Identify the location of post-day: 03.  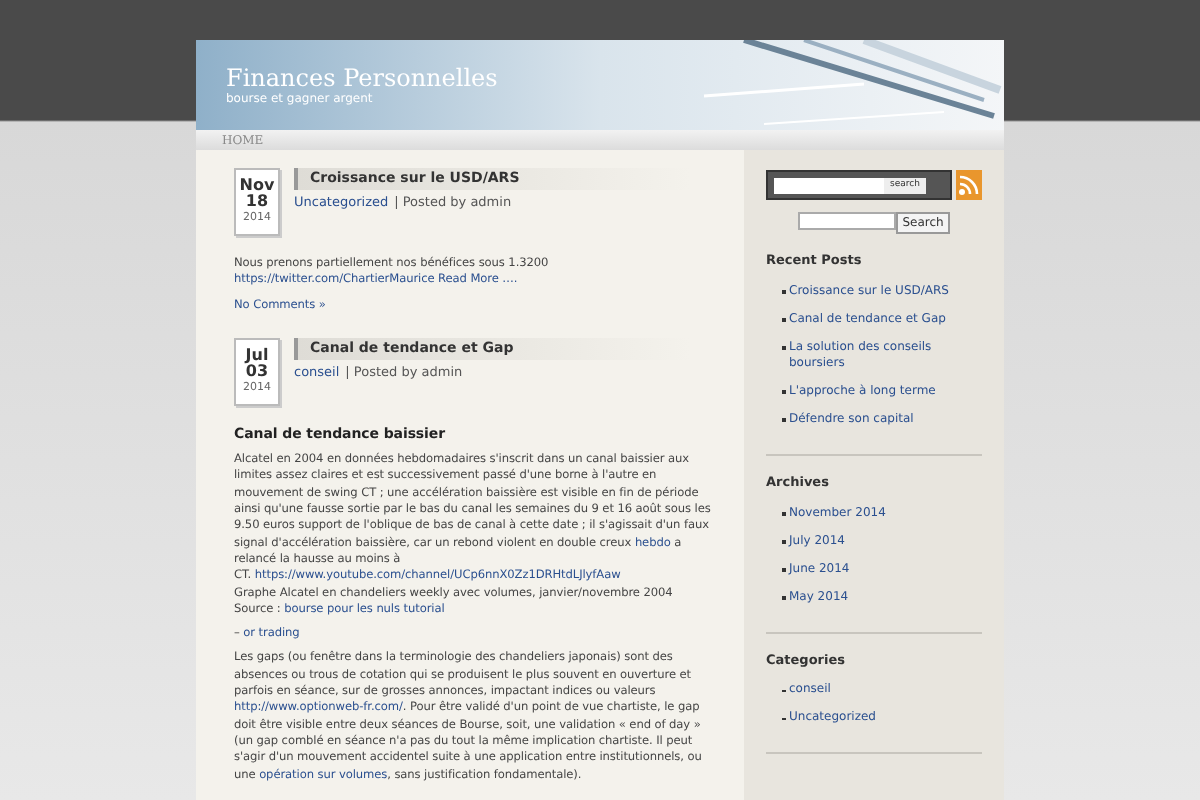
(257, 371).